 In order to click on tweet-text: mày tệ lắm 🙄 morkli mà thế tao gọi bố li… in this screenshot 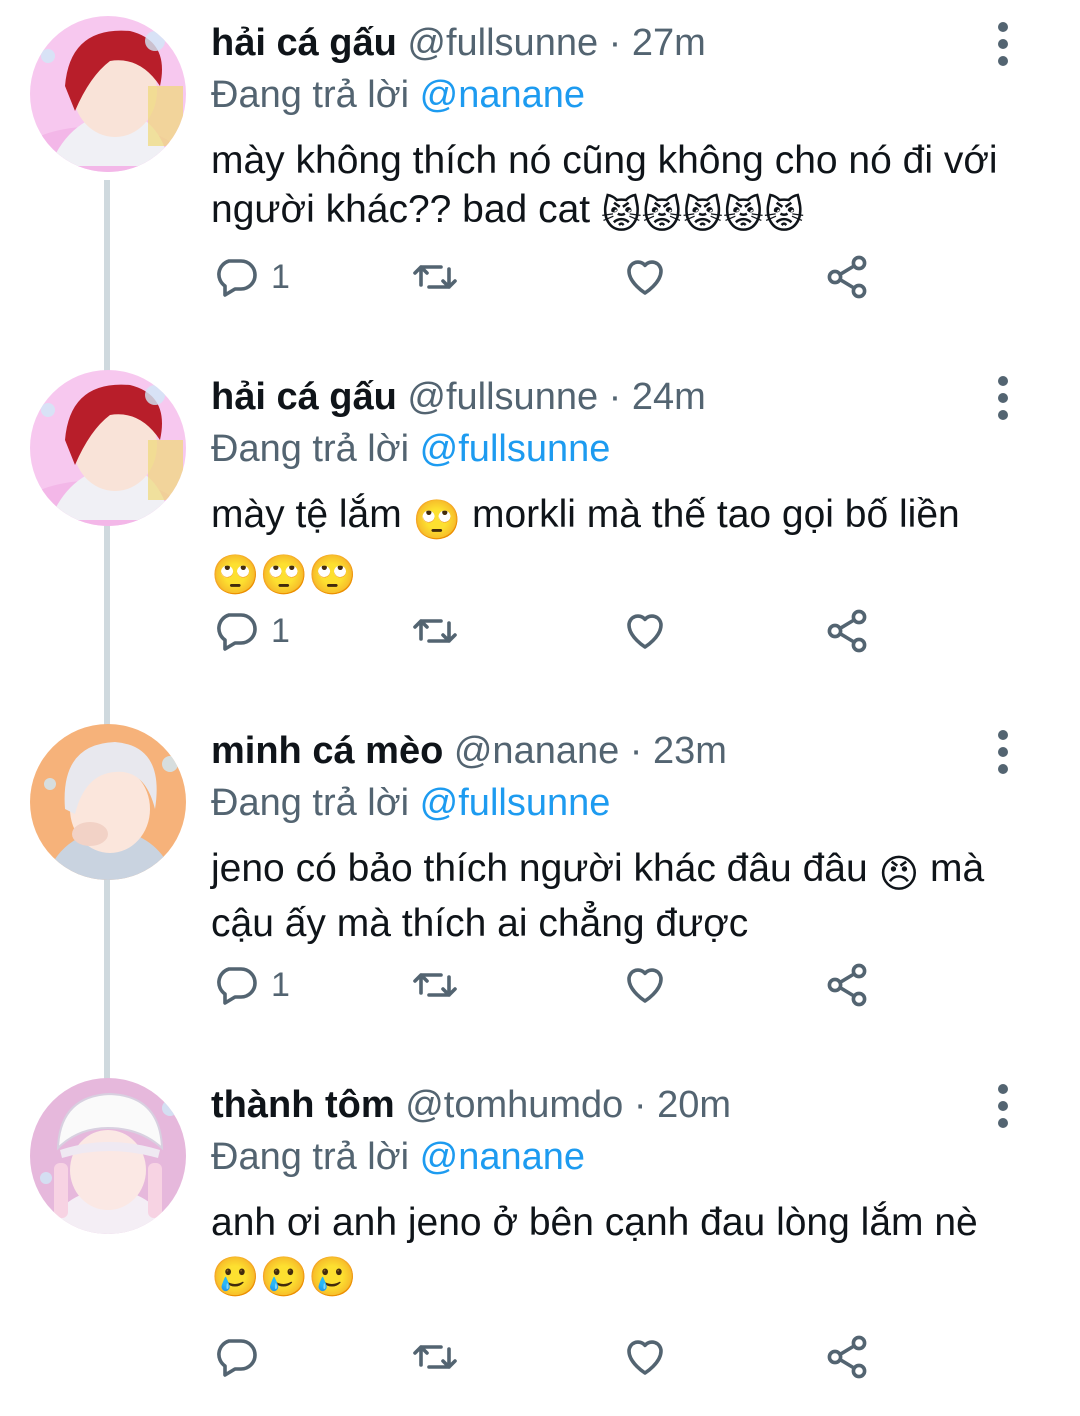, I will do `click(610, 545)`.